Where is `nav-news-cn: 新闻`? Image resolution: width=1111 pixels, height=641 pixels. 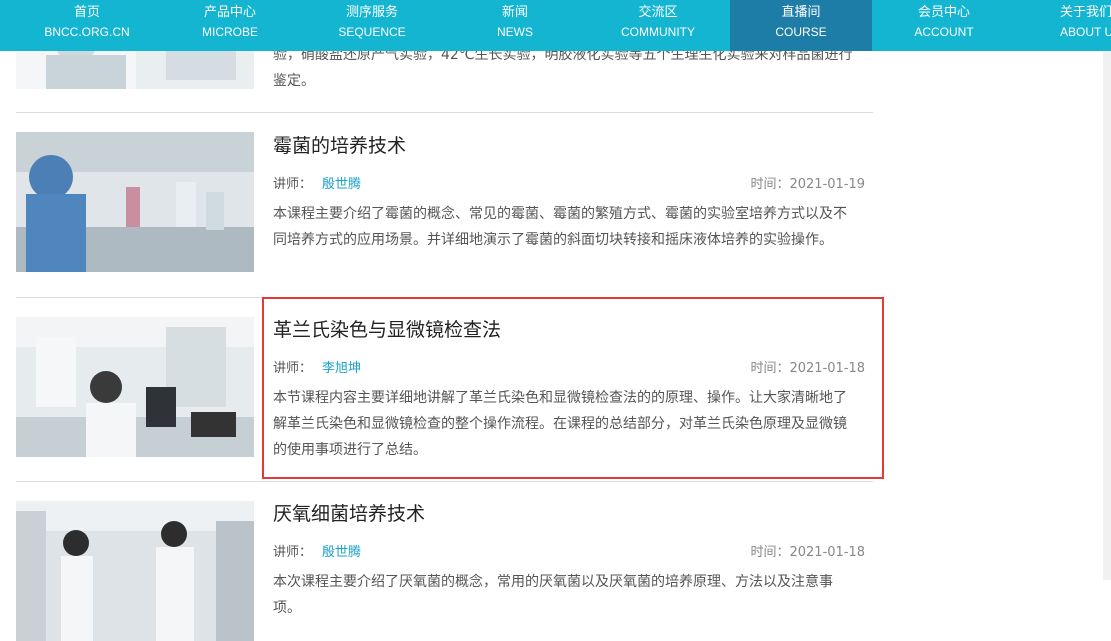
nav-news-cn: 新闻 is located at coordinates (514, 12).